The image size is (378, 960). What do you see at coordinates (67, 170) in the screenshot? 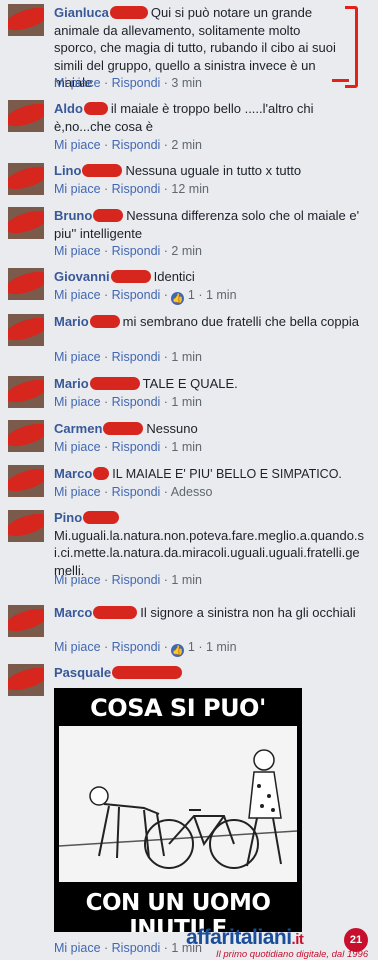
I see `comment-author: Lino` at bounding box center [67, 170].